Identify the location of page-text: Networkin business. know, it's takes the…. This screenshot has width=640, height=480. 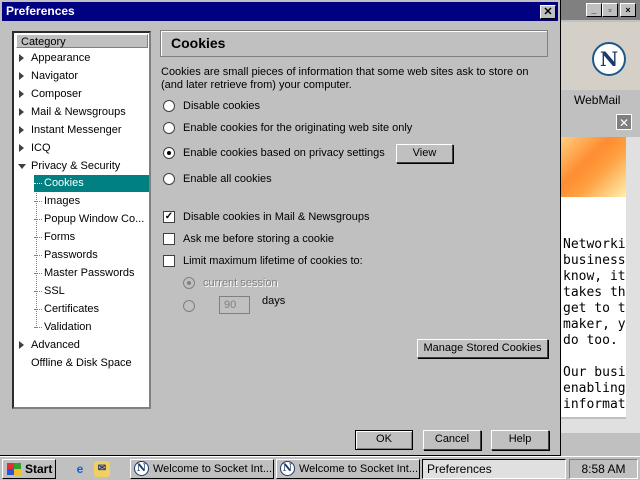
(594, 324).